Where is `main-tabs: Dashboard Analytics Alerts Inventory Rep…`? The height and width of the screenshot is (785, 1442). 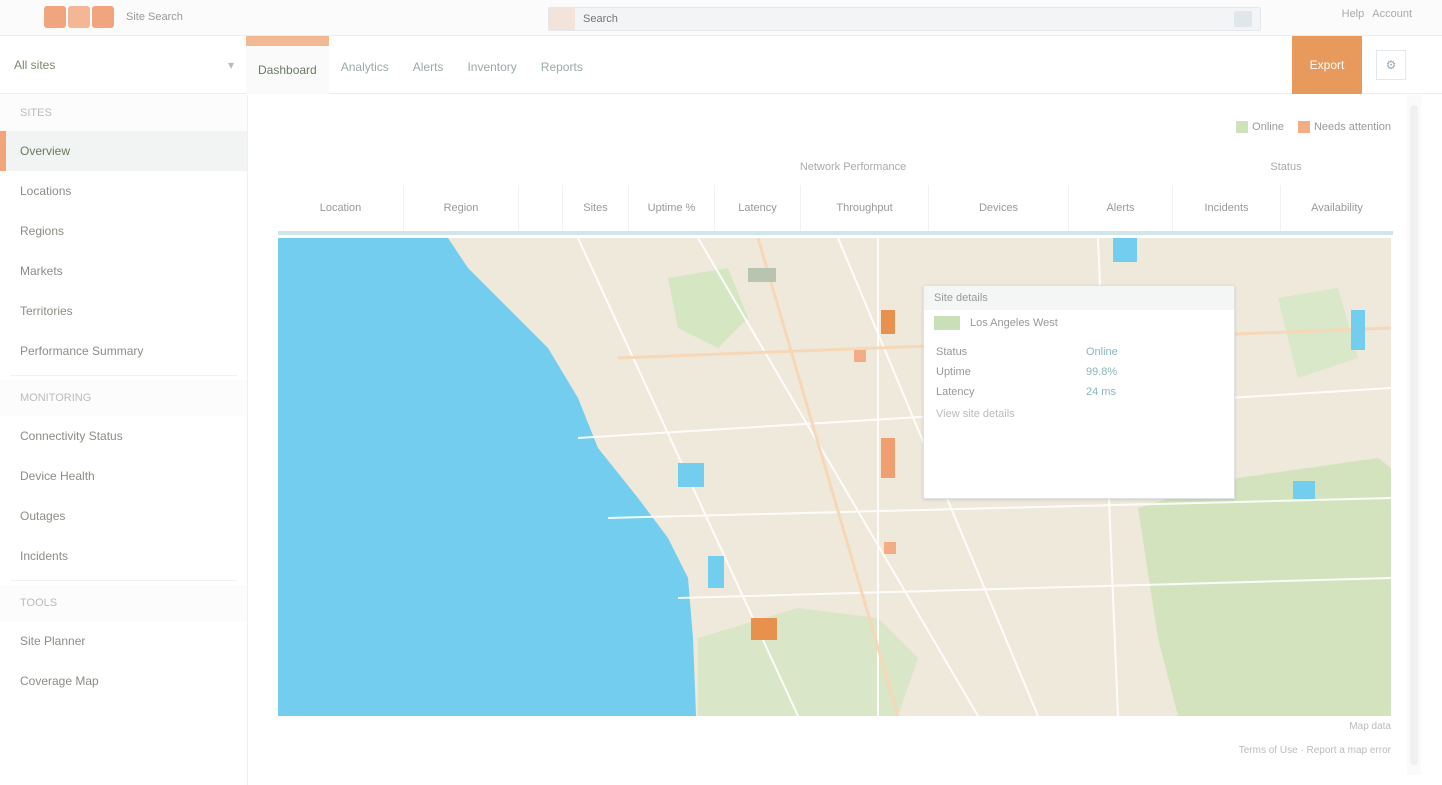
main-tabs: Dashboard Analytics Alerts Inventory Rep… is located at coordinates (420, 65).